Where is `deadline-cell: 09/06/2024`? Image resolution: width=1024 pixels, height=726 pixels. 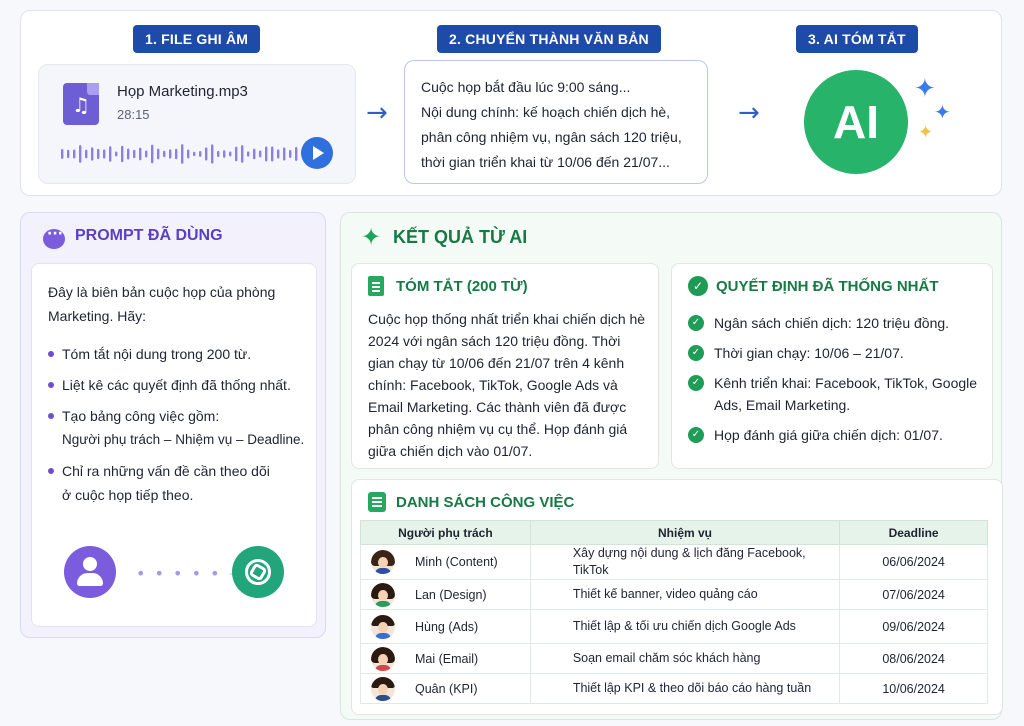
deadline-cell: 09/06/2024 is located at coordinates (913, 626).